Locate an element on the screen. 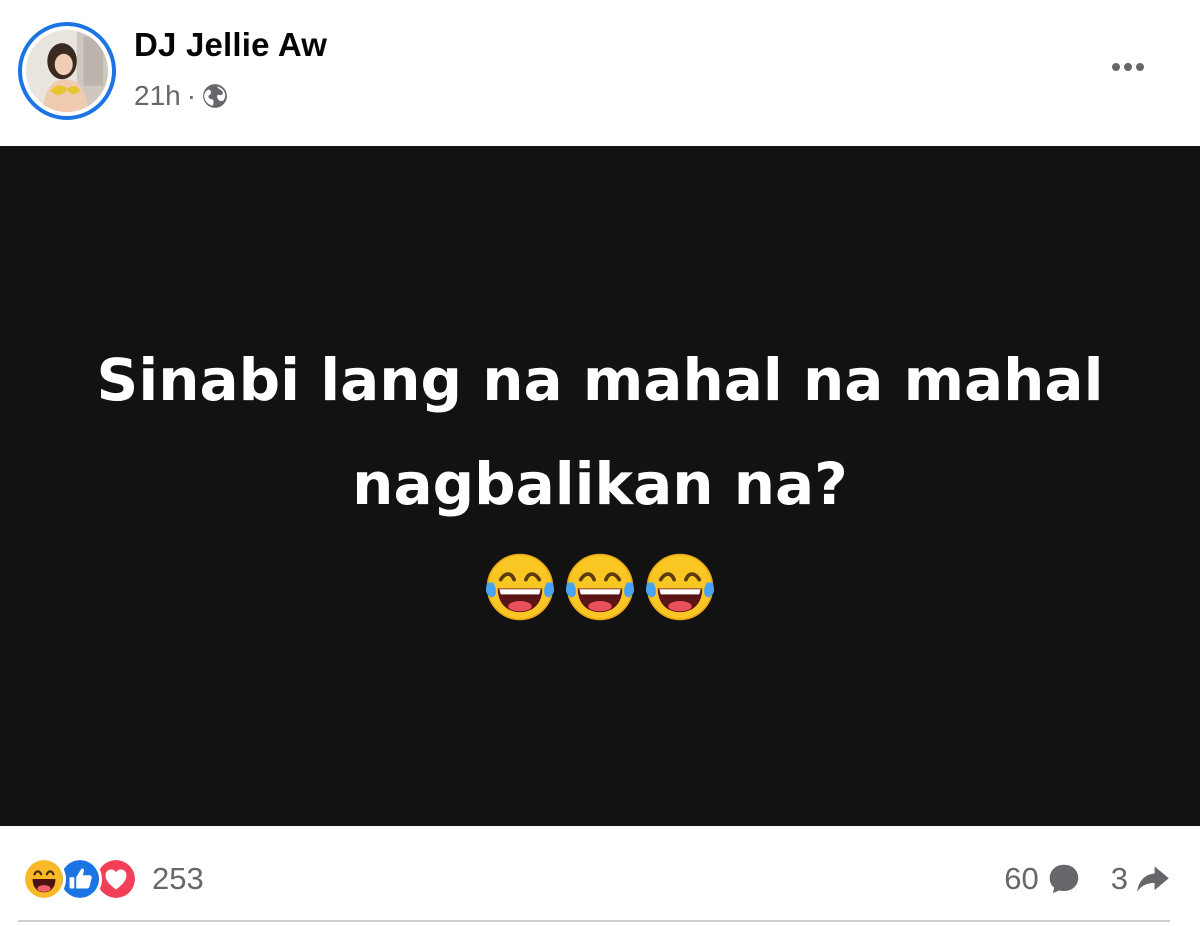  post-emojis is located at coordinates (600, 587).